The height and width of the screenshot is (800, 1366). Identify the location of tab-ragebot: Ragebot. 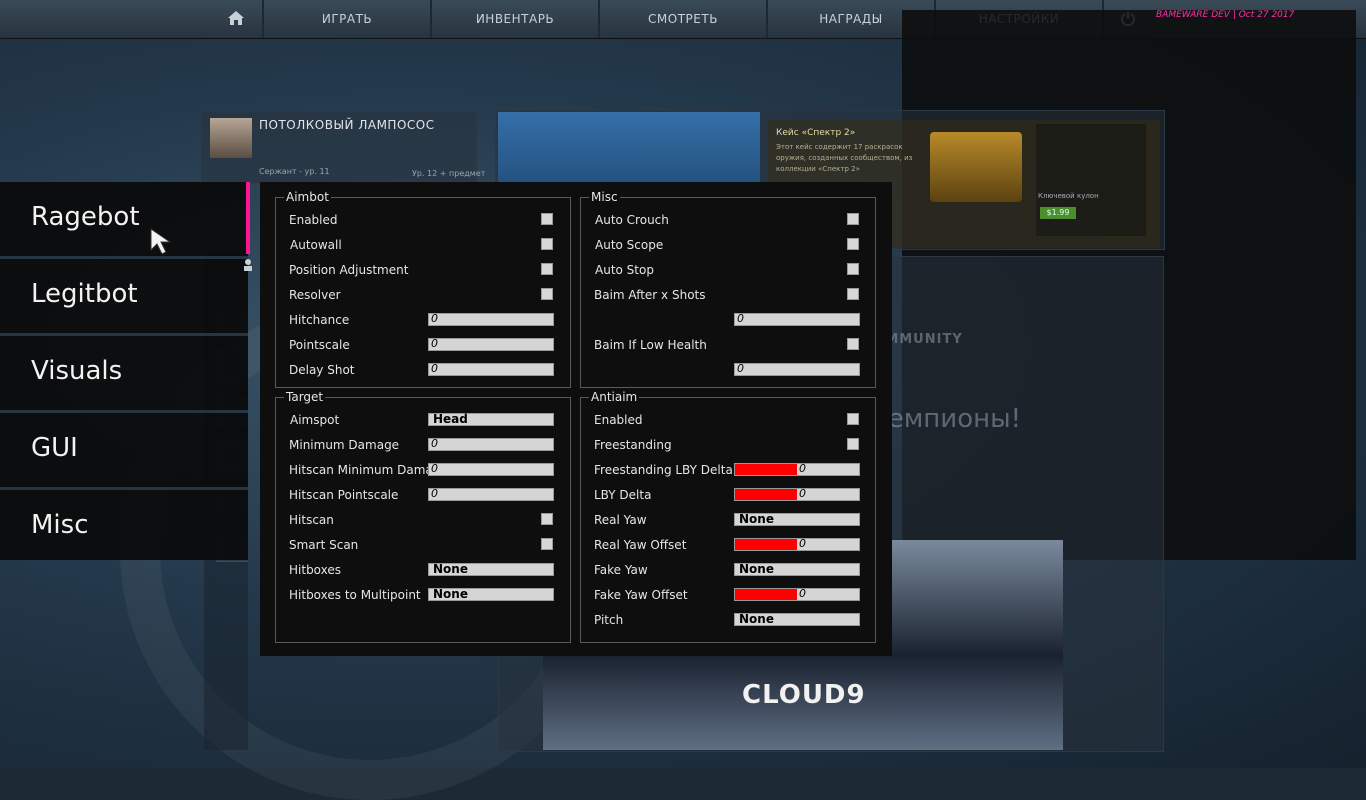
(124, 220).